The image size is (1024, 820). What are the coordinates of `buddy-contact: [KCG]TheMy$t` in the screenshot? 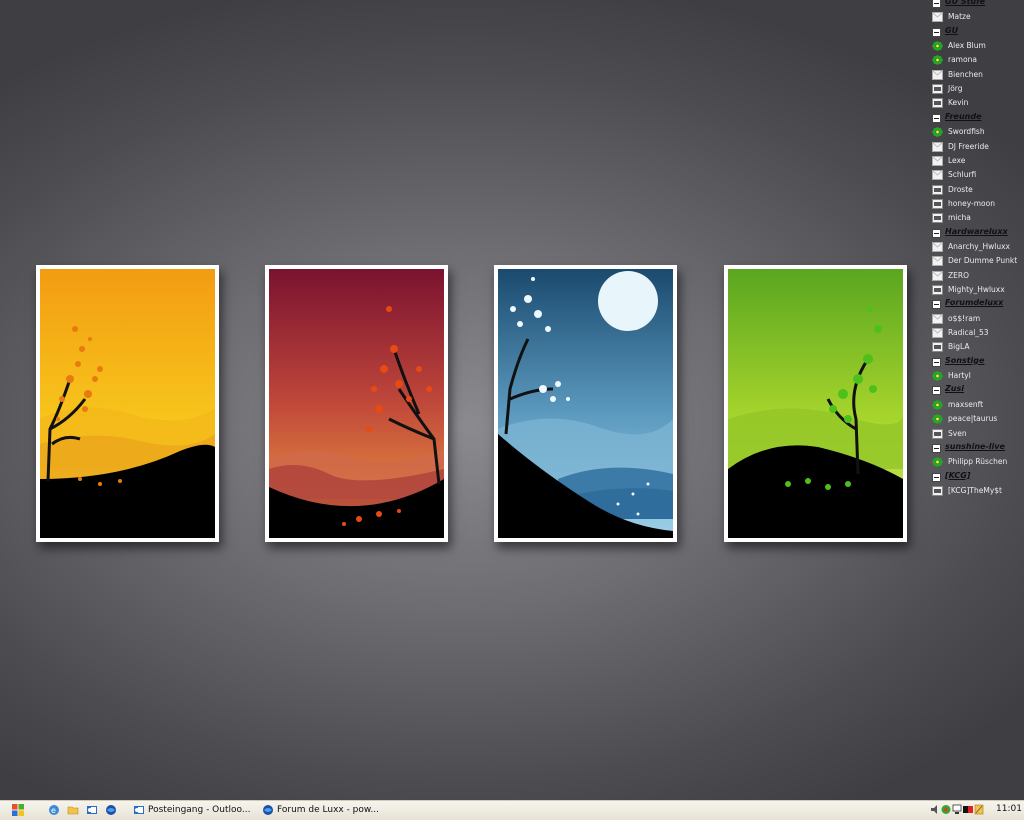 It's located at (976, 491).